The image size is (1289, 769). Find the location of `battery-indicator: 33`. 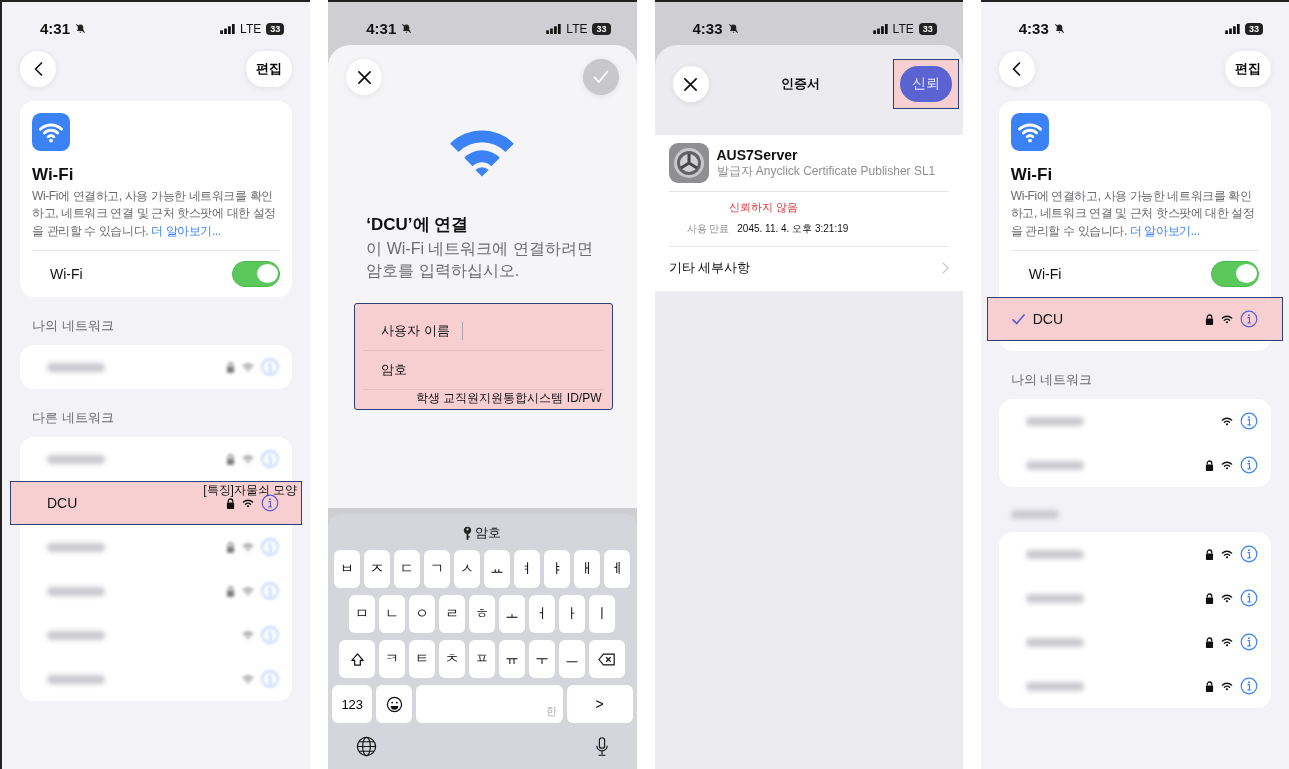

battery-indicator: 33 is located at coordinates (275, 28).